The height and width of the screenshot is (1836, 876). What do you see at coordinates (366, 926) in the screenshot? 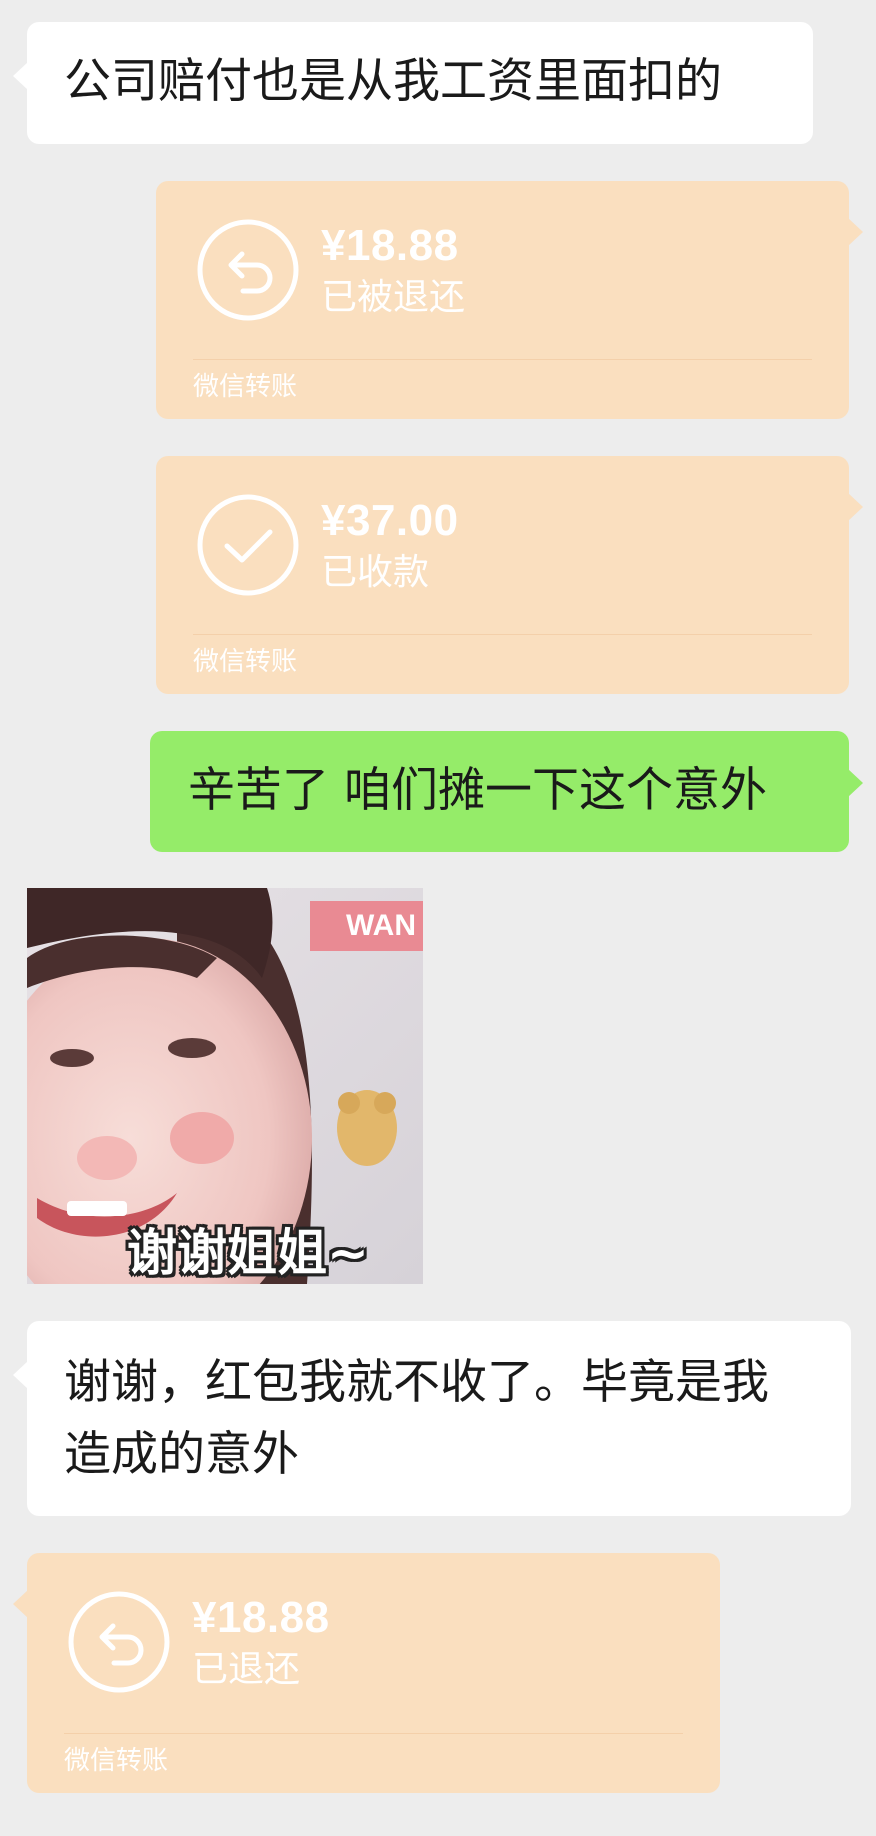
I see `sticker-watermark: WAN` at bounding box center [366, 926].